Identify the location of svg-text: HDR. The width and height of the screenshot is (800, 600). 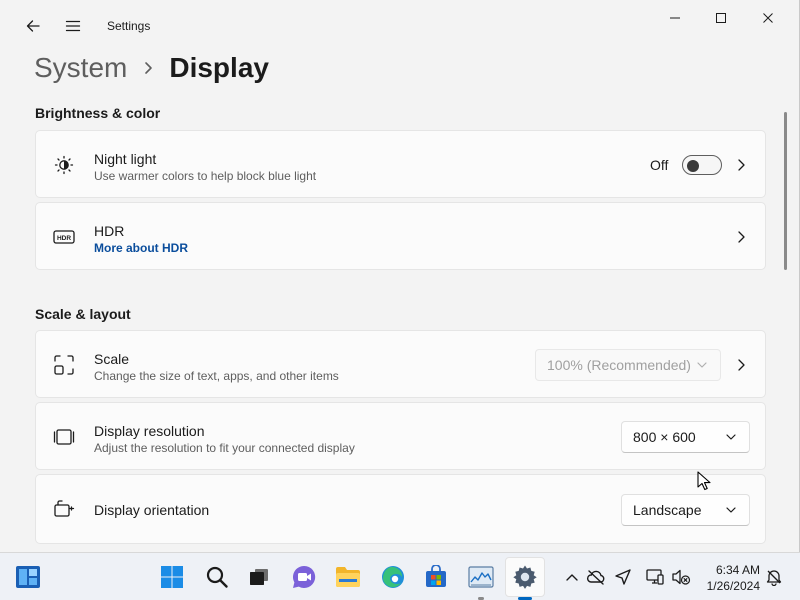
(64, 238).